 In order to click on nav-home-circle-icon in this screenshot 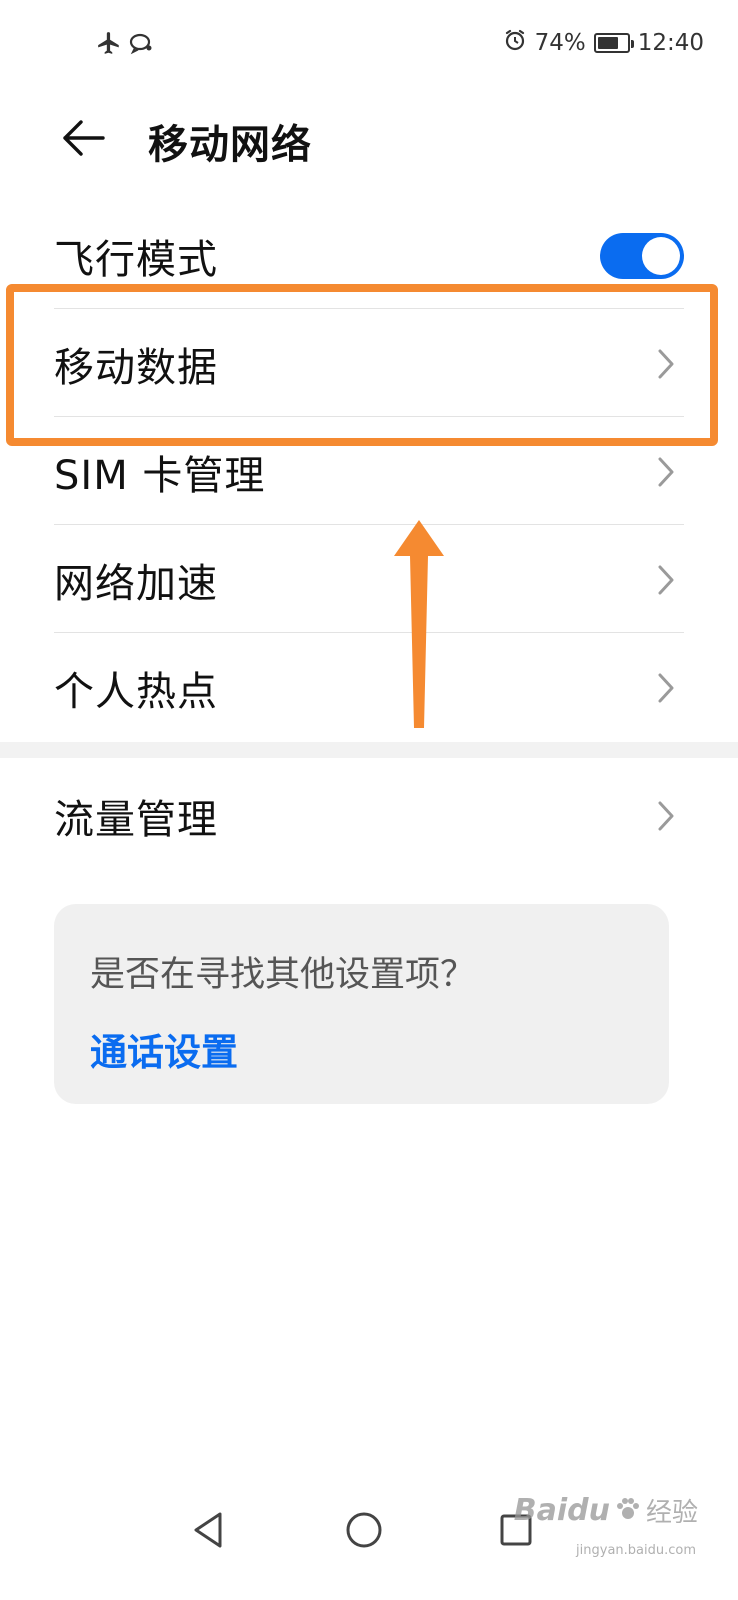, I will do `click(364, 1532)`.